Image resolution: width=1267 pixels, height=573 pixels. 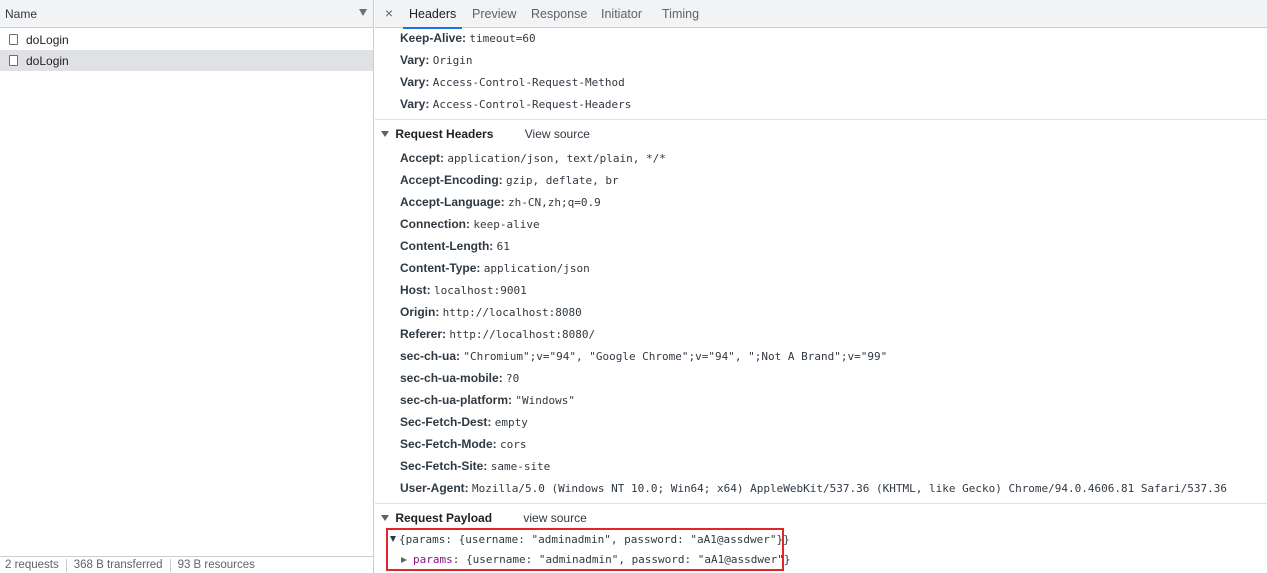 I want to click on request-header-row: sec-ch-ua-platform: "Windows", so click(x=487, y=400).